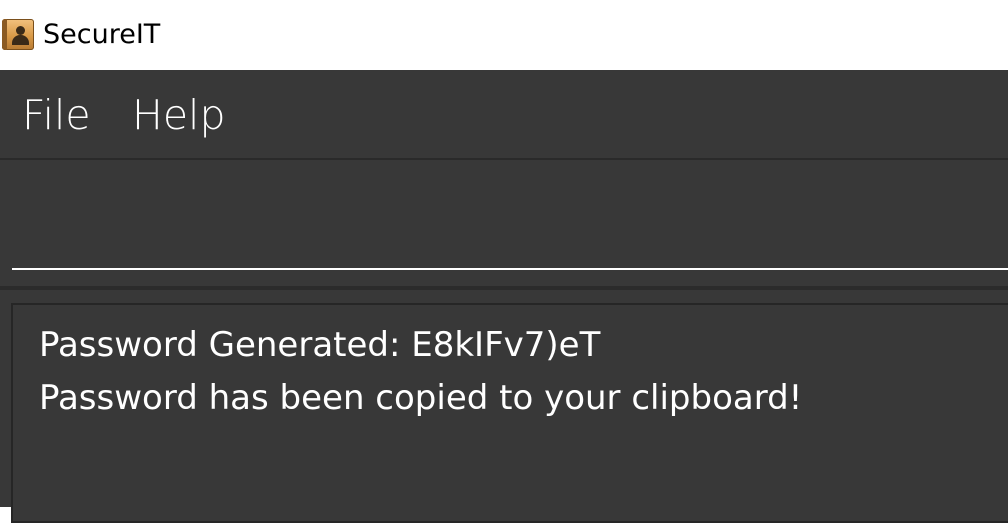 This screenshot has height=523, width=1008. I want to click on result-line-password: Password Generated: E8kIFv7)eT, so click(320, 345).